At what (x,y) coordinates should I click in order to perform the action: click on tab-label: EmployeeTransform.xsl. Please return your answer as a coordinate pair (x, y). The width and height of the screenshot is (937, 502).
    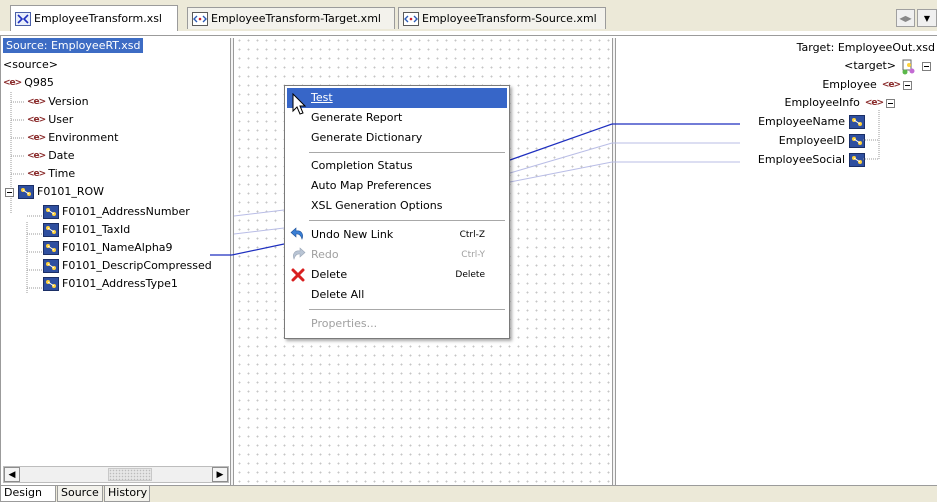
    Looking at the image, I should click on (98, 18).